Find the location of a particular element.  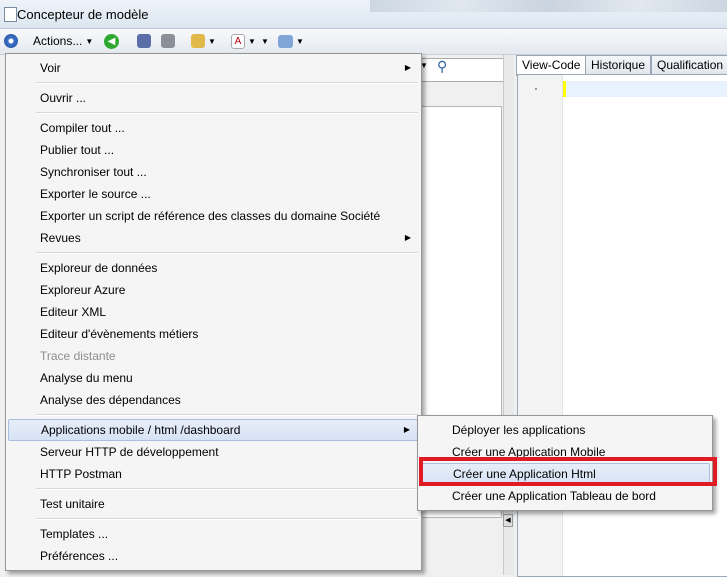

submenu-item-deployer: Déployer les applications is located at coordinates (565, 430).